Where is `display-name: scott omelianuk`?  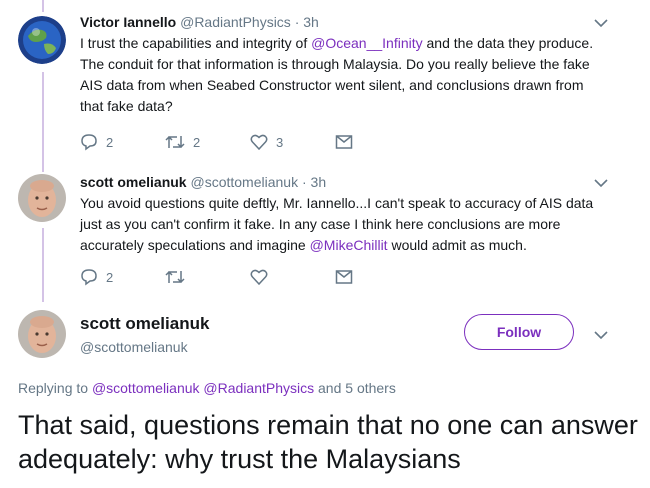 display-name: scott omelianuk is located at coordinates (133, 182).